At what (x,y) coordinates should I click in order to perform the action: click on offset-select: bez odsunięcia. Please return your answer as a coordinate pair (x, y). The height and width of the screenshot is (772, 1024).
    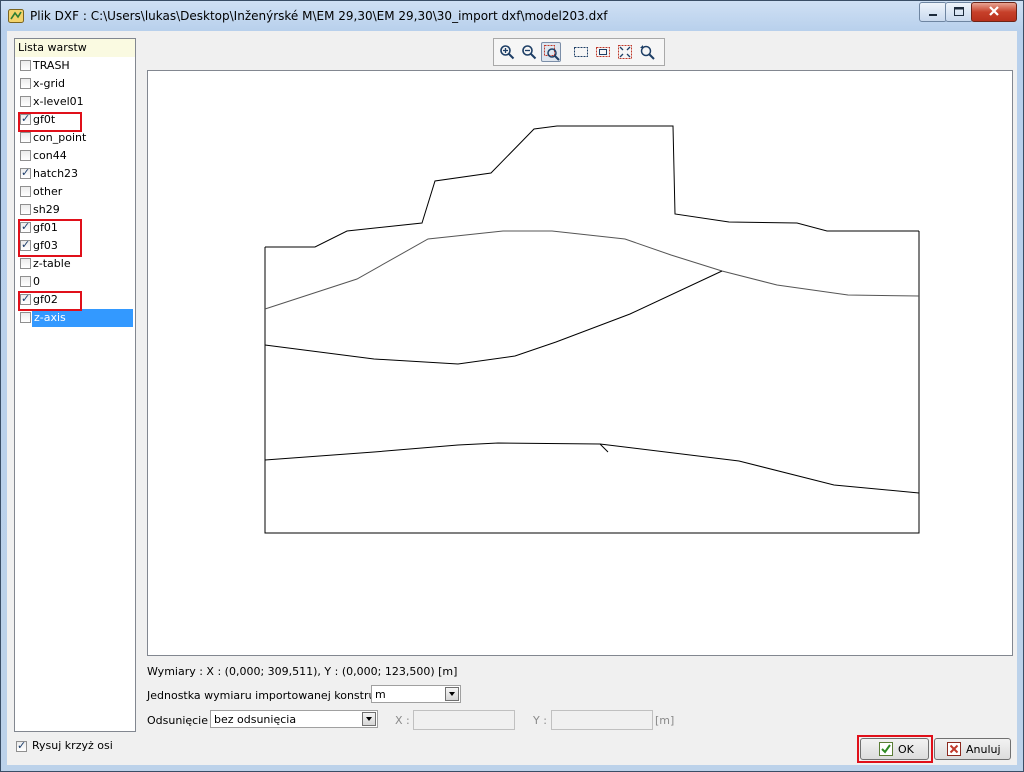
    Looking at the image, I should click on (294, 719).